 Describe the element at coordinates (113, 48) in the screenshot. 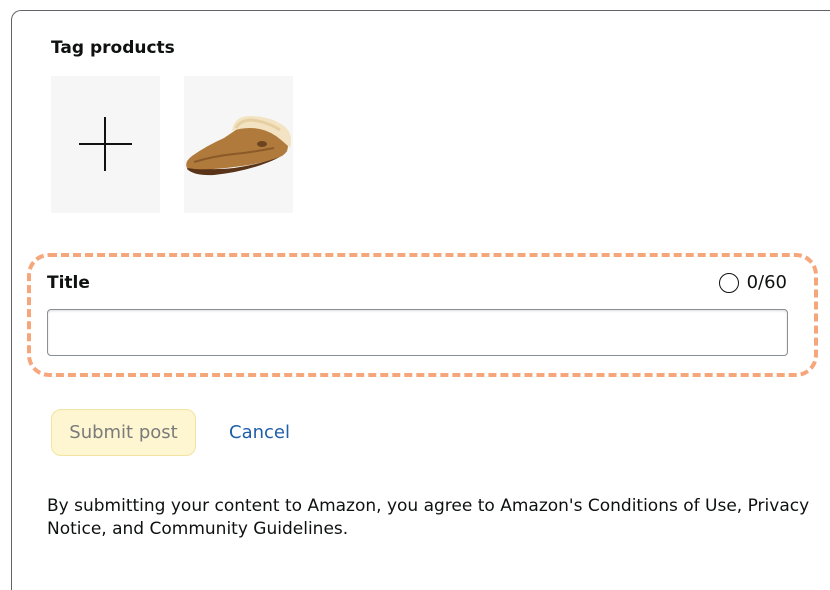

I see `tag-products-heading: Tag products` at that location.